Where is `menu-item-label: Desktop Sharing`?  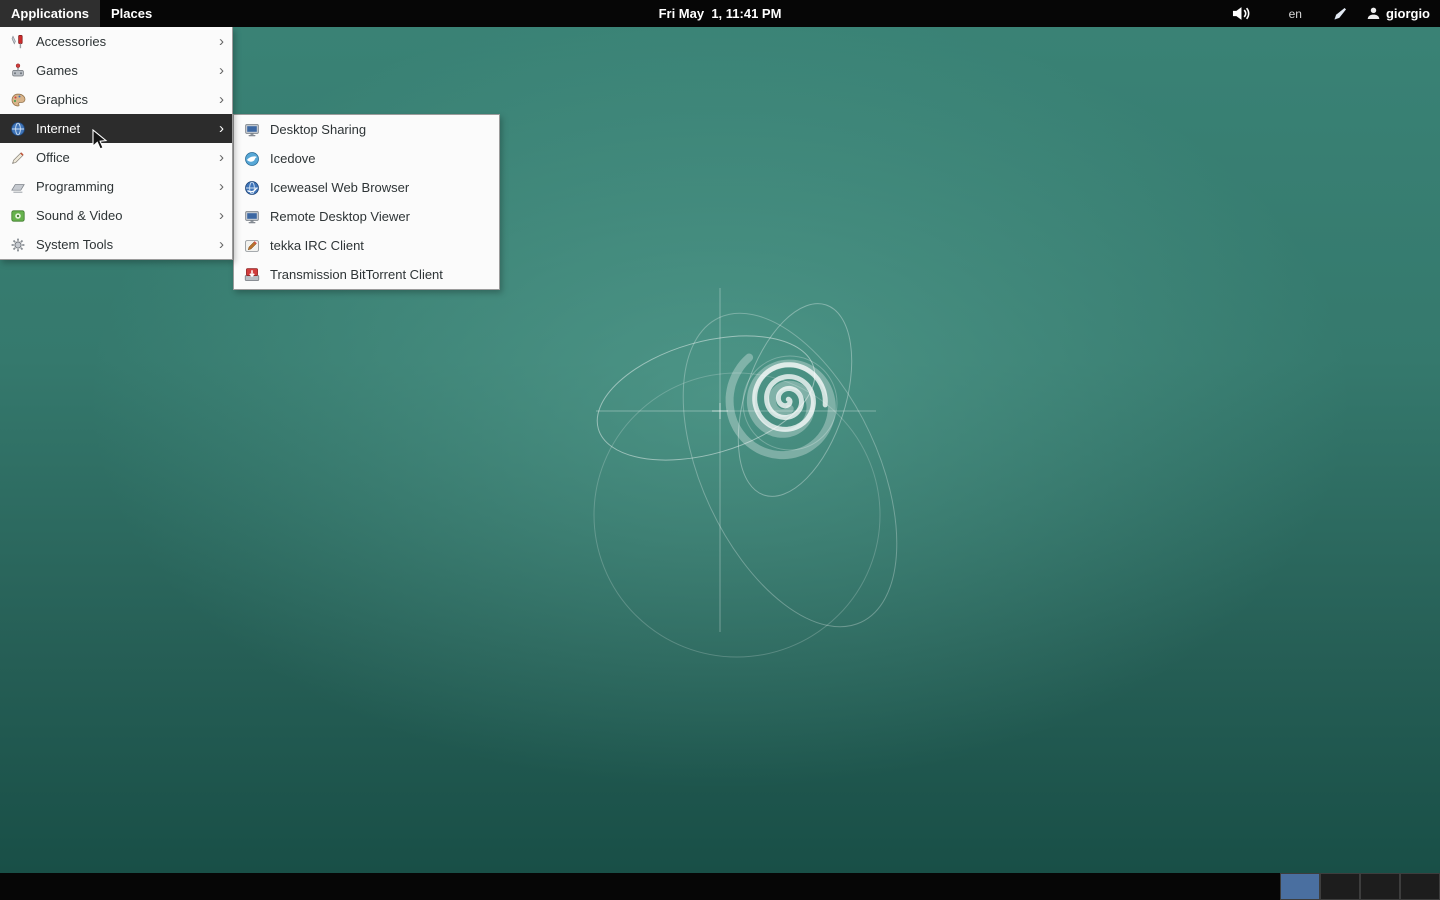
menu-item-label: Desktop Sharing is located at coordinates (318, 129).